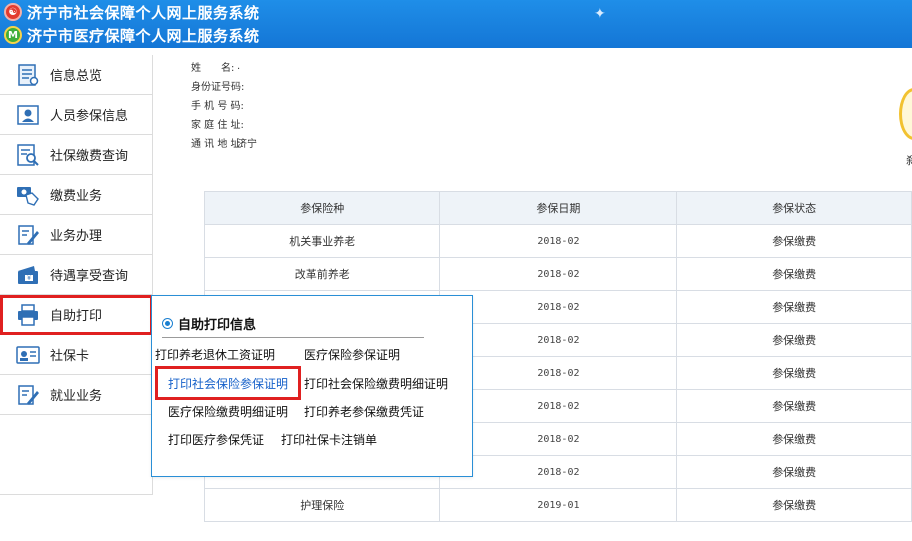 Image resolution: width=912 pixels, height=541 pixels. I want to click on cell-date: 2019-01, so click(558, 505).